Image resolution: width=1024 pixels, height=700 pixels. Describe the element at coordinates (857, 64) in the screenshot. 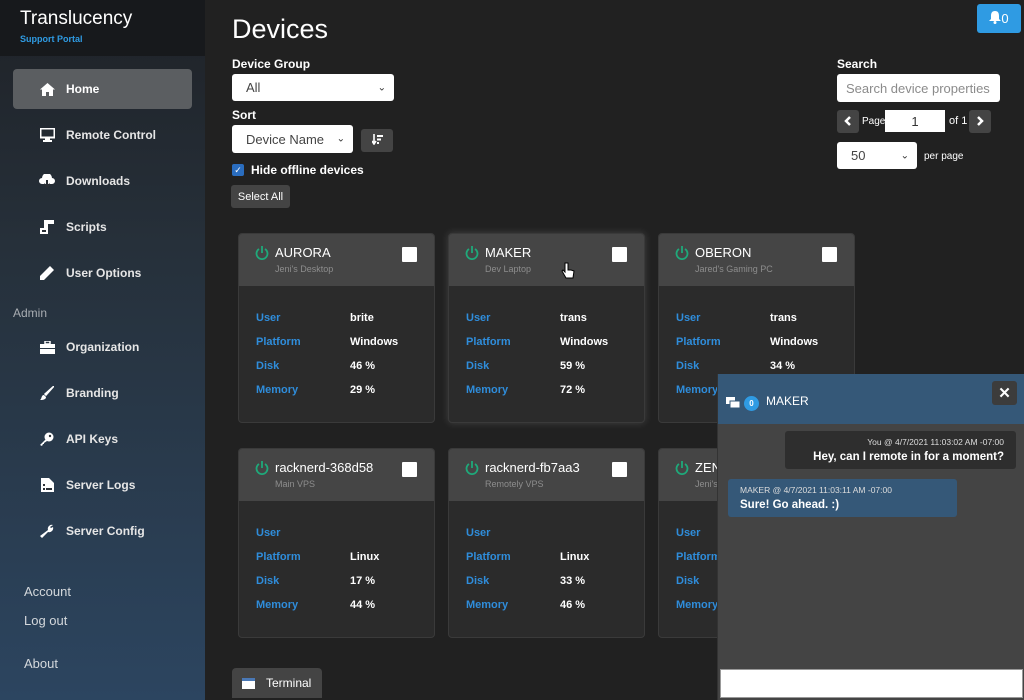

I see `search-label: Search` at that location.